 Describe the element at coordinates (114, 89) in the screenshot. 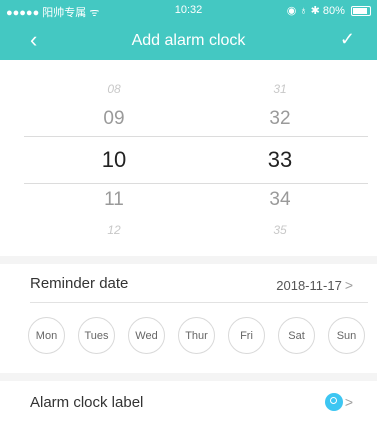

I see `hour-option: 08` at that location.